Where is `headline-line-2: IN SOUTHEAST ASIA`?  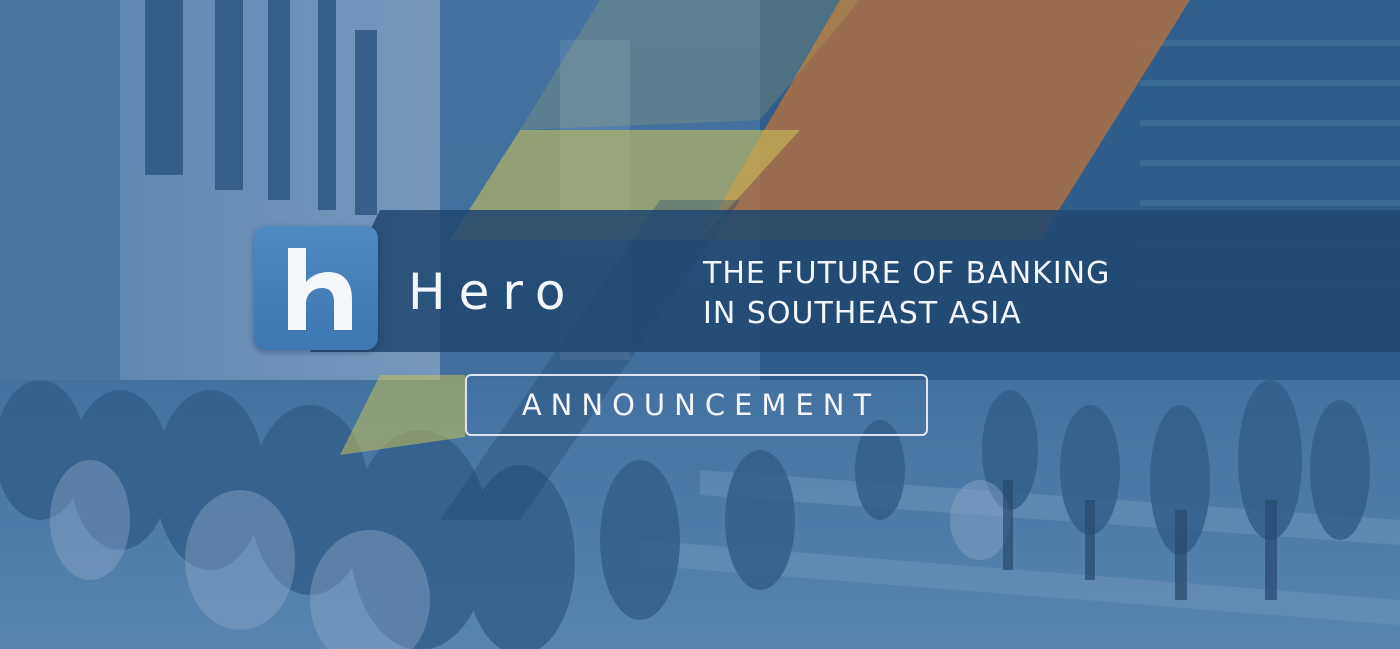
headline-line-2: IN SOUTHEAST ASIA is located at coordinates (862, 313).